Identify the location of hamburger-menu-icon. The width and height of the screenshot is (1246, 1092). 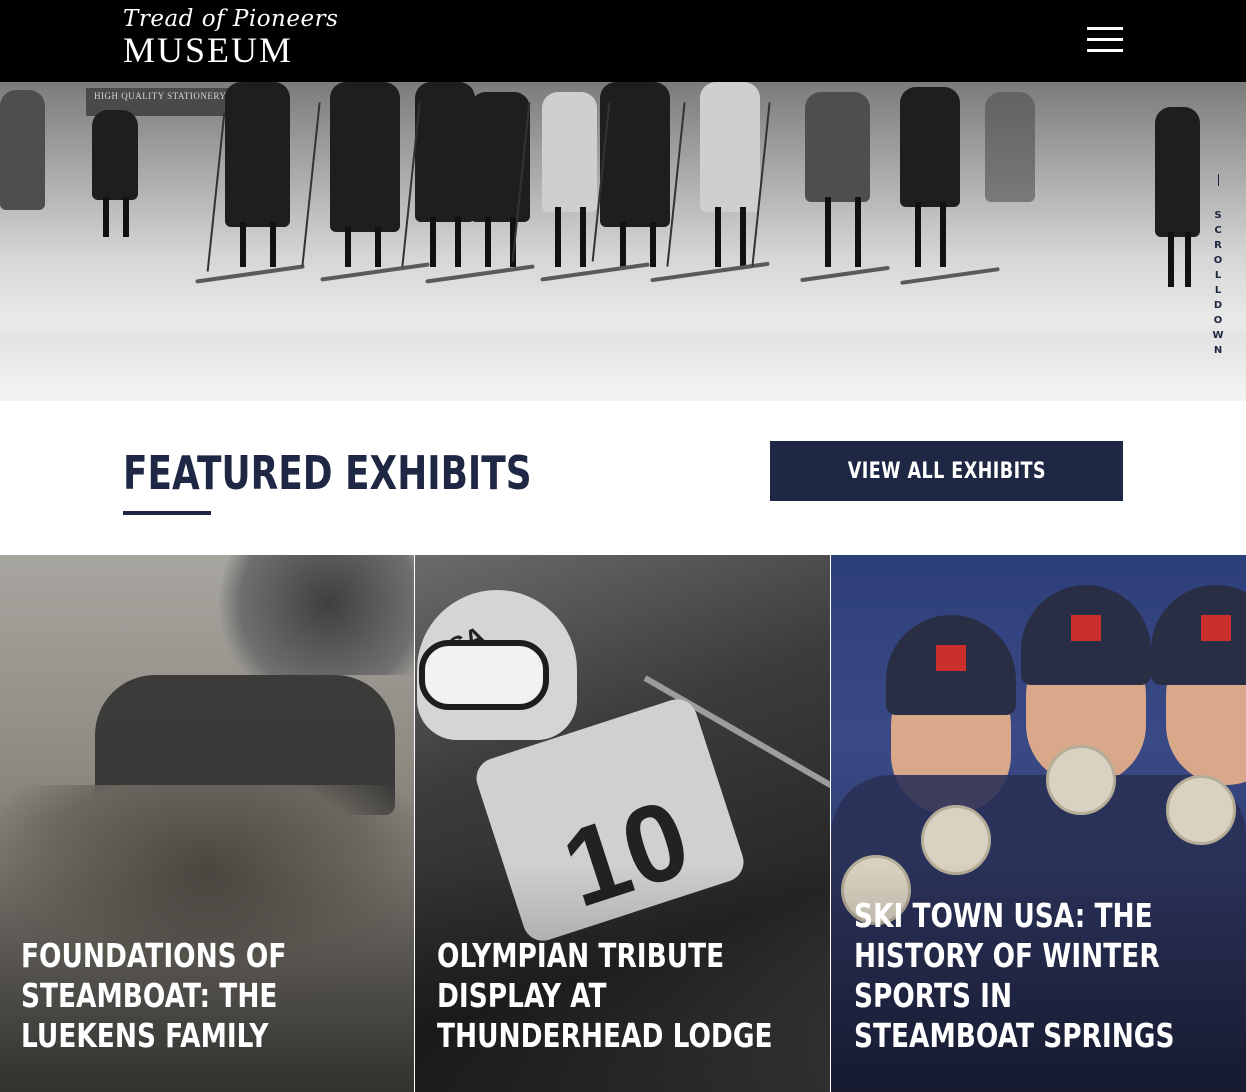
(1105, 40).